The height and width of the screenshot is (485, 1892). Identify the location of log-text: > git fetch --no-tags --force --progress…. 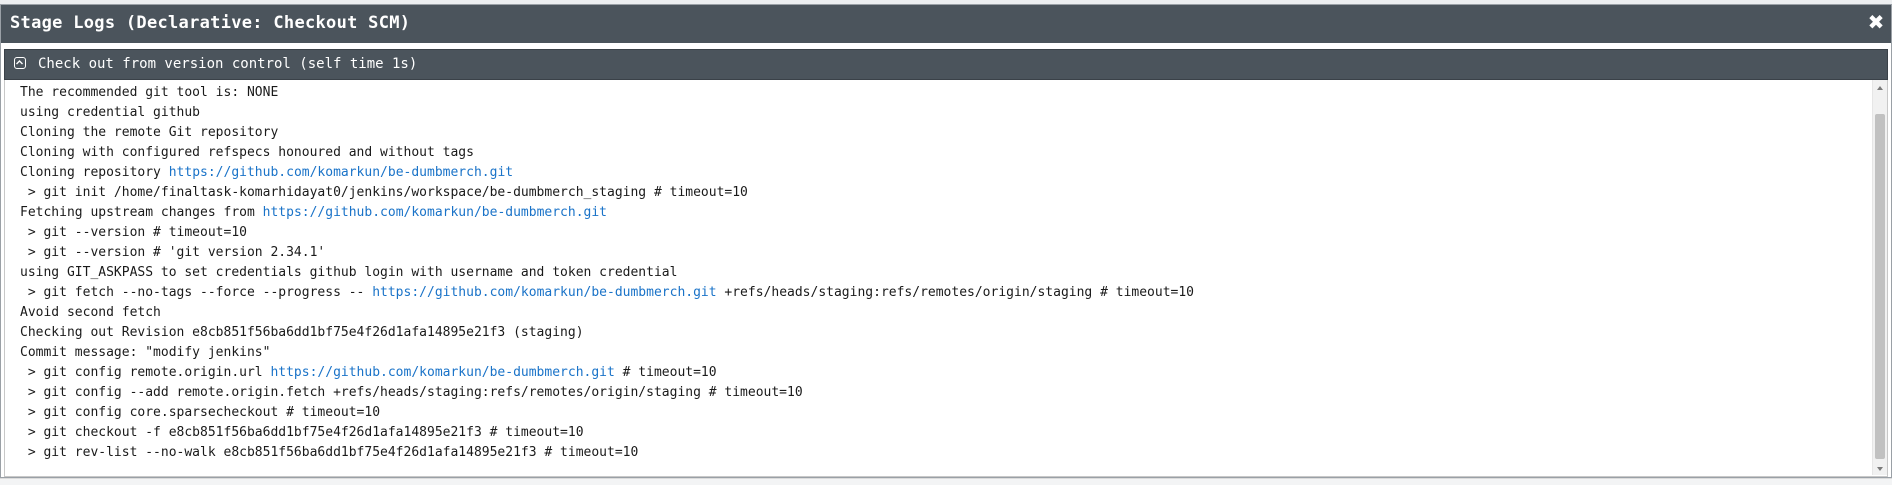
(196, 292).